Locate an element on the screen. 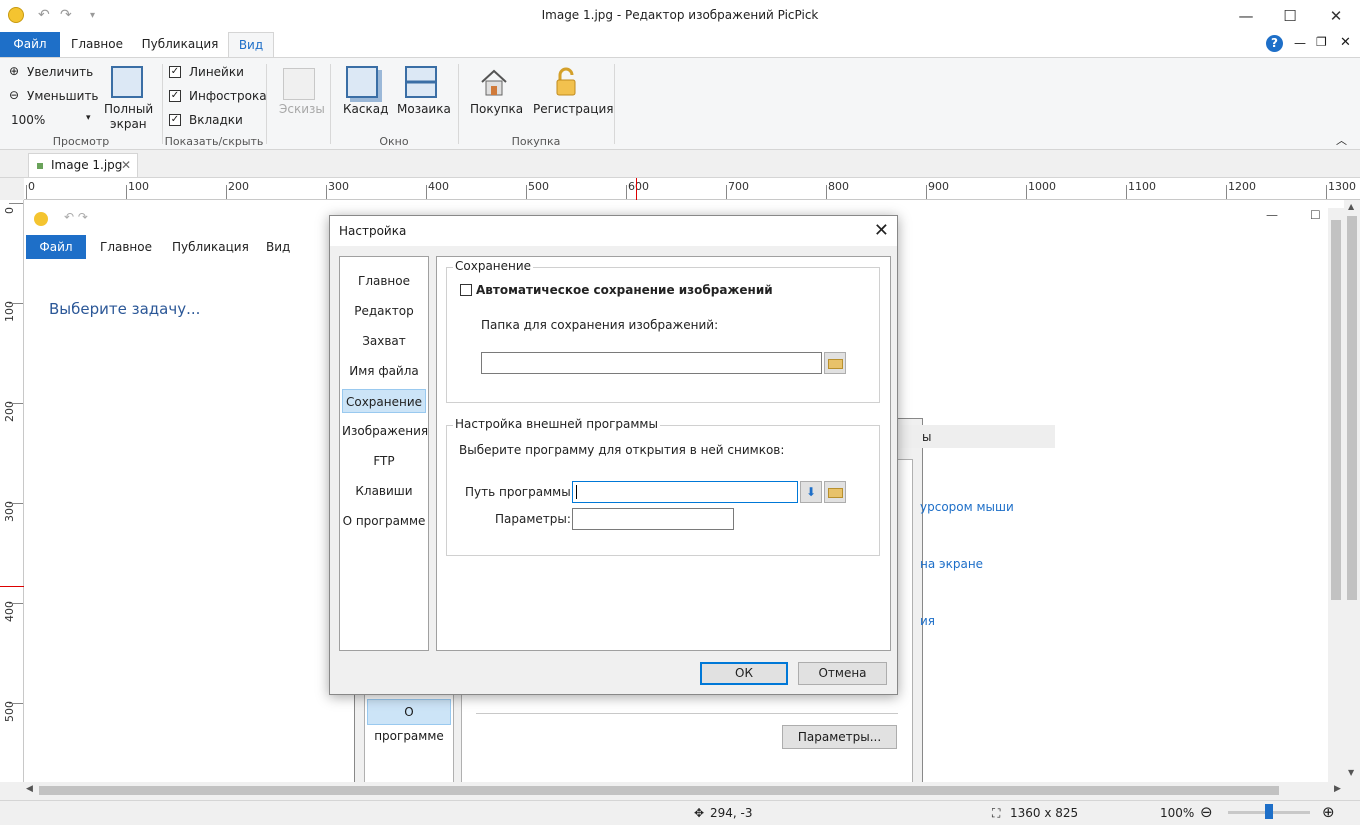 The width and height of the screenshot is (1360, 825). program-path-browse-button is located at coordinates (835, 492).